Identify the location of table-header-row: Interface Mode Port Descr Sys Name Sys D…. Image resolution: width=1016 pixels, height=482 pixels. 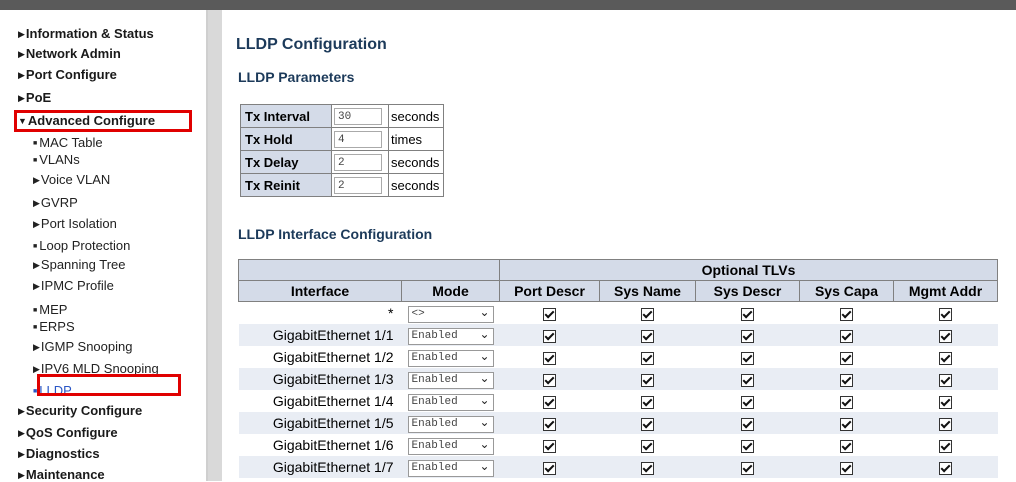
(618, 291).